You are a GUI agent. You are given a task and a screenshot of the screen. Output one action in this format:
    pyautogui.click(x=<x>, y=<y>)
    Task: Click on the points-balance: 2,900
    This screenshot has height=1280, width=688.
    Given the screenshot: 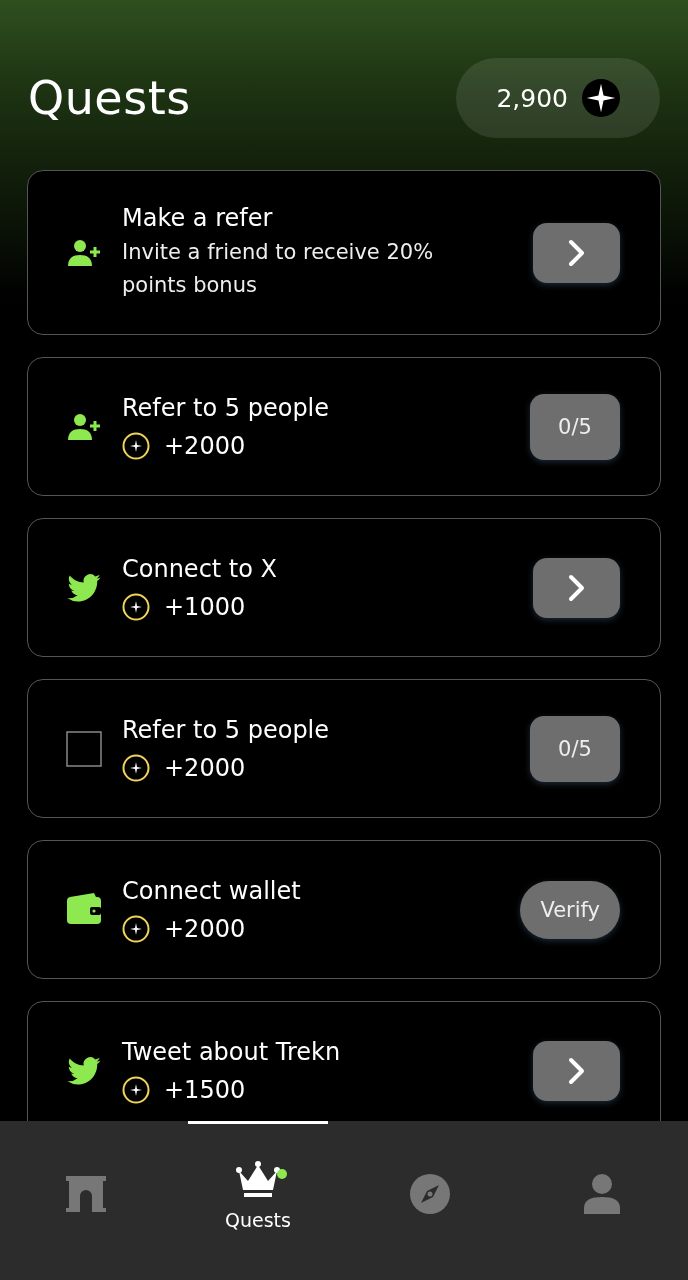 What is the action you would take?
    pyautogui.click(x=558, y=98)
    